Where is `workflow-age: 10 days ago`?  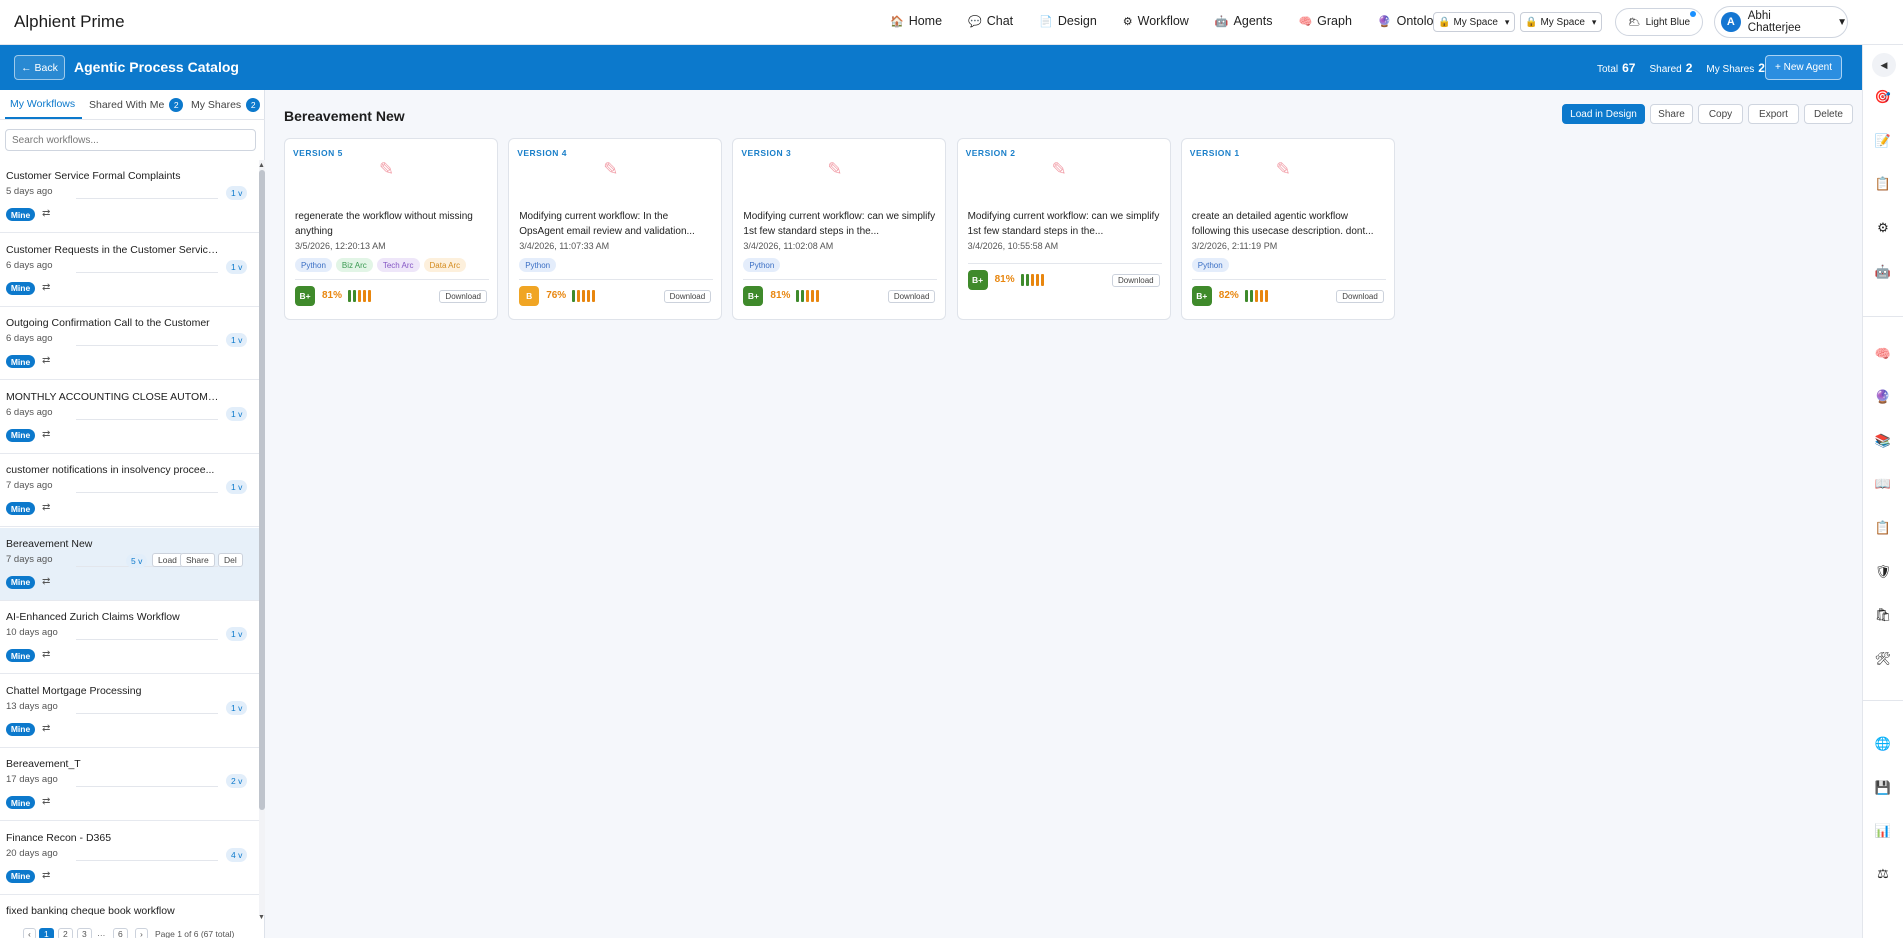 workflow-age: 10 days ago is located at coordinates (32, 632).